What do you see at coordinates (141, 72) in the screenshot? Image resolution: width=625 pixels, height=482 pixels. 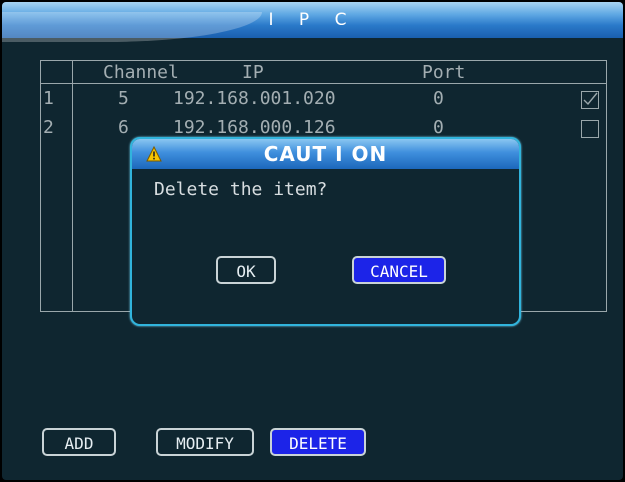 I see `header-channel: Channel` at bounding box center [141, 72].